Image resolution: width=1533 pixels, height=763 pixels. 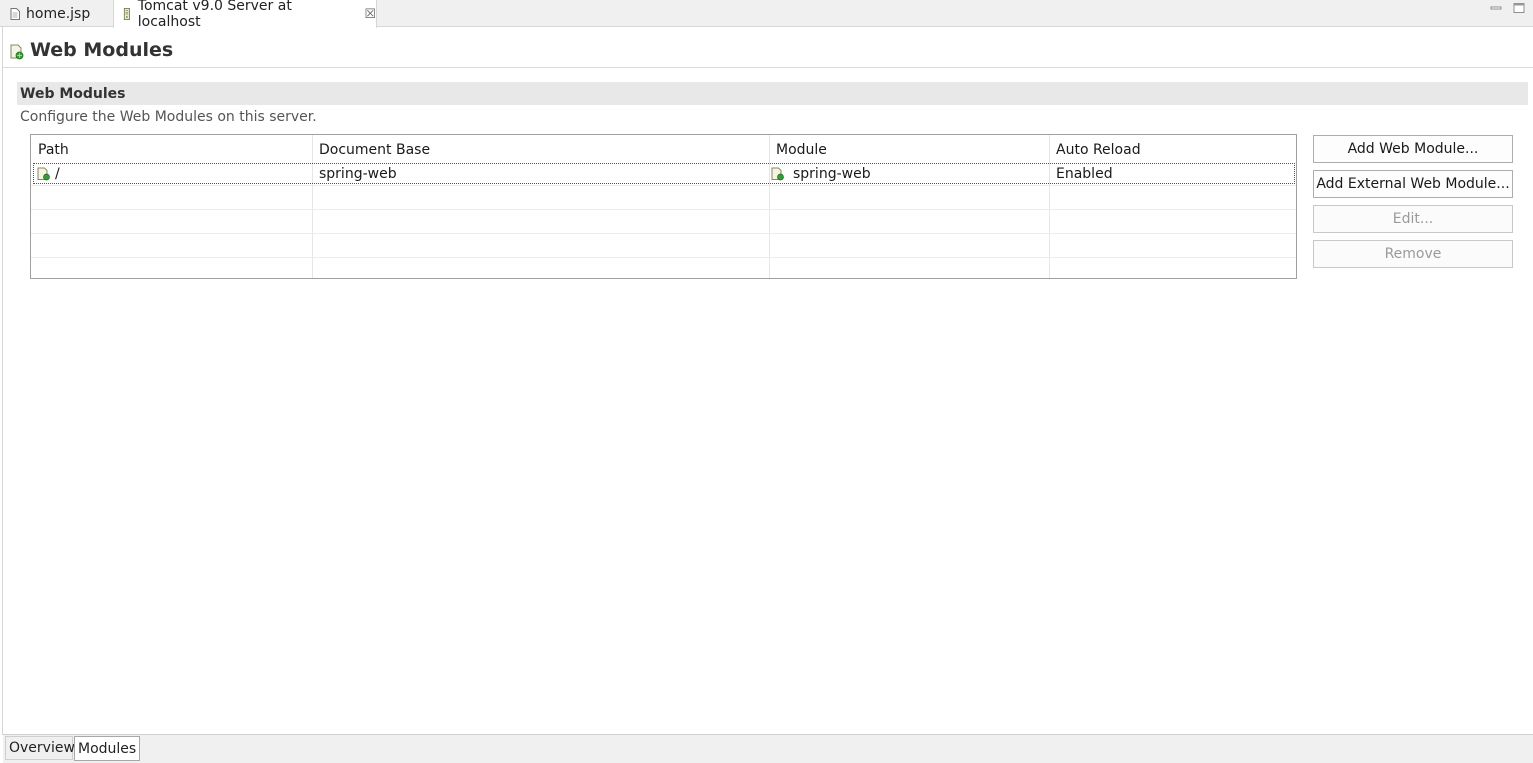 What do you see at coordinates (1413, 254) in the screenshot?
I see `remove-button: Remove` at bounding box center [1413, 254].